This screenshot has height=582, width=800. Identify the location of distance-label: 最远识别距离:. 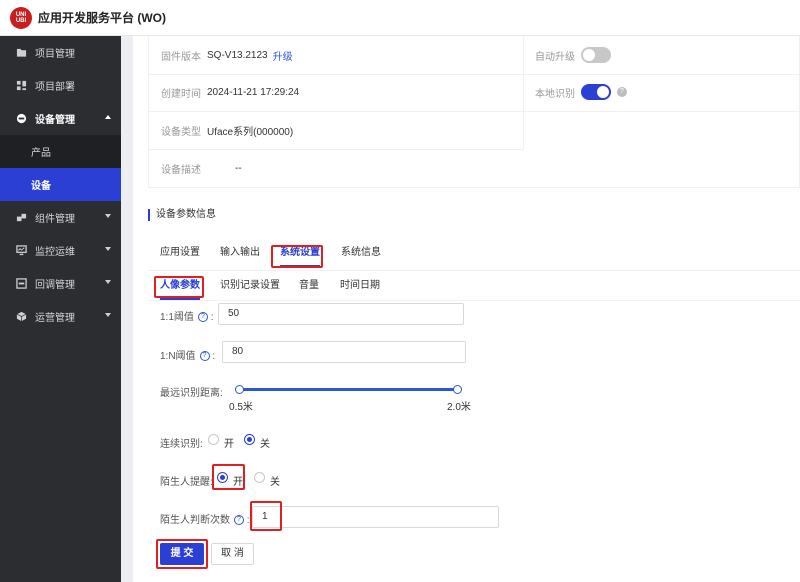
(191, 393).